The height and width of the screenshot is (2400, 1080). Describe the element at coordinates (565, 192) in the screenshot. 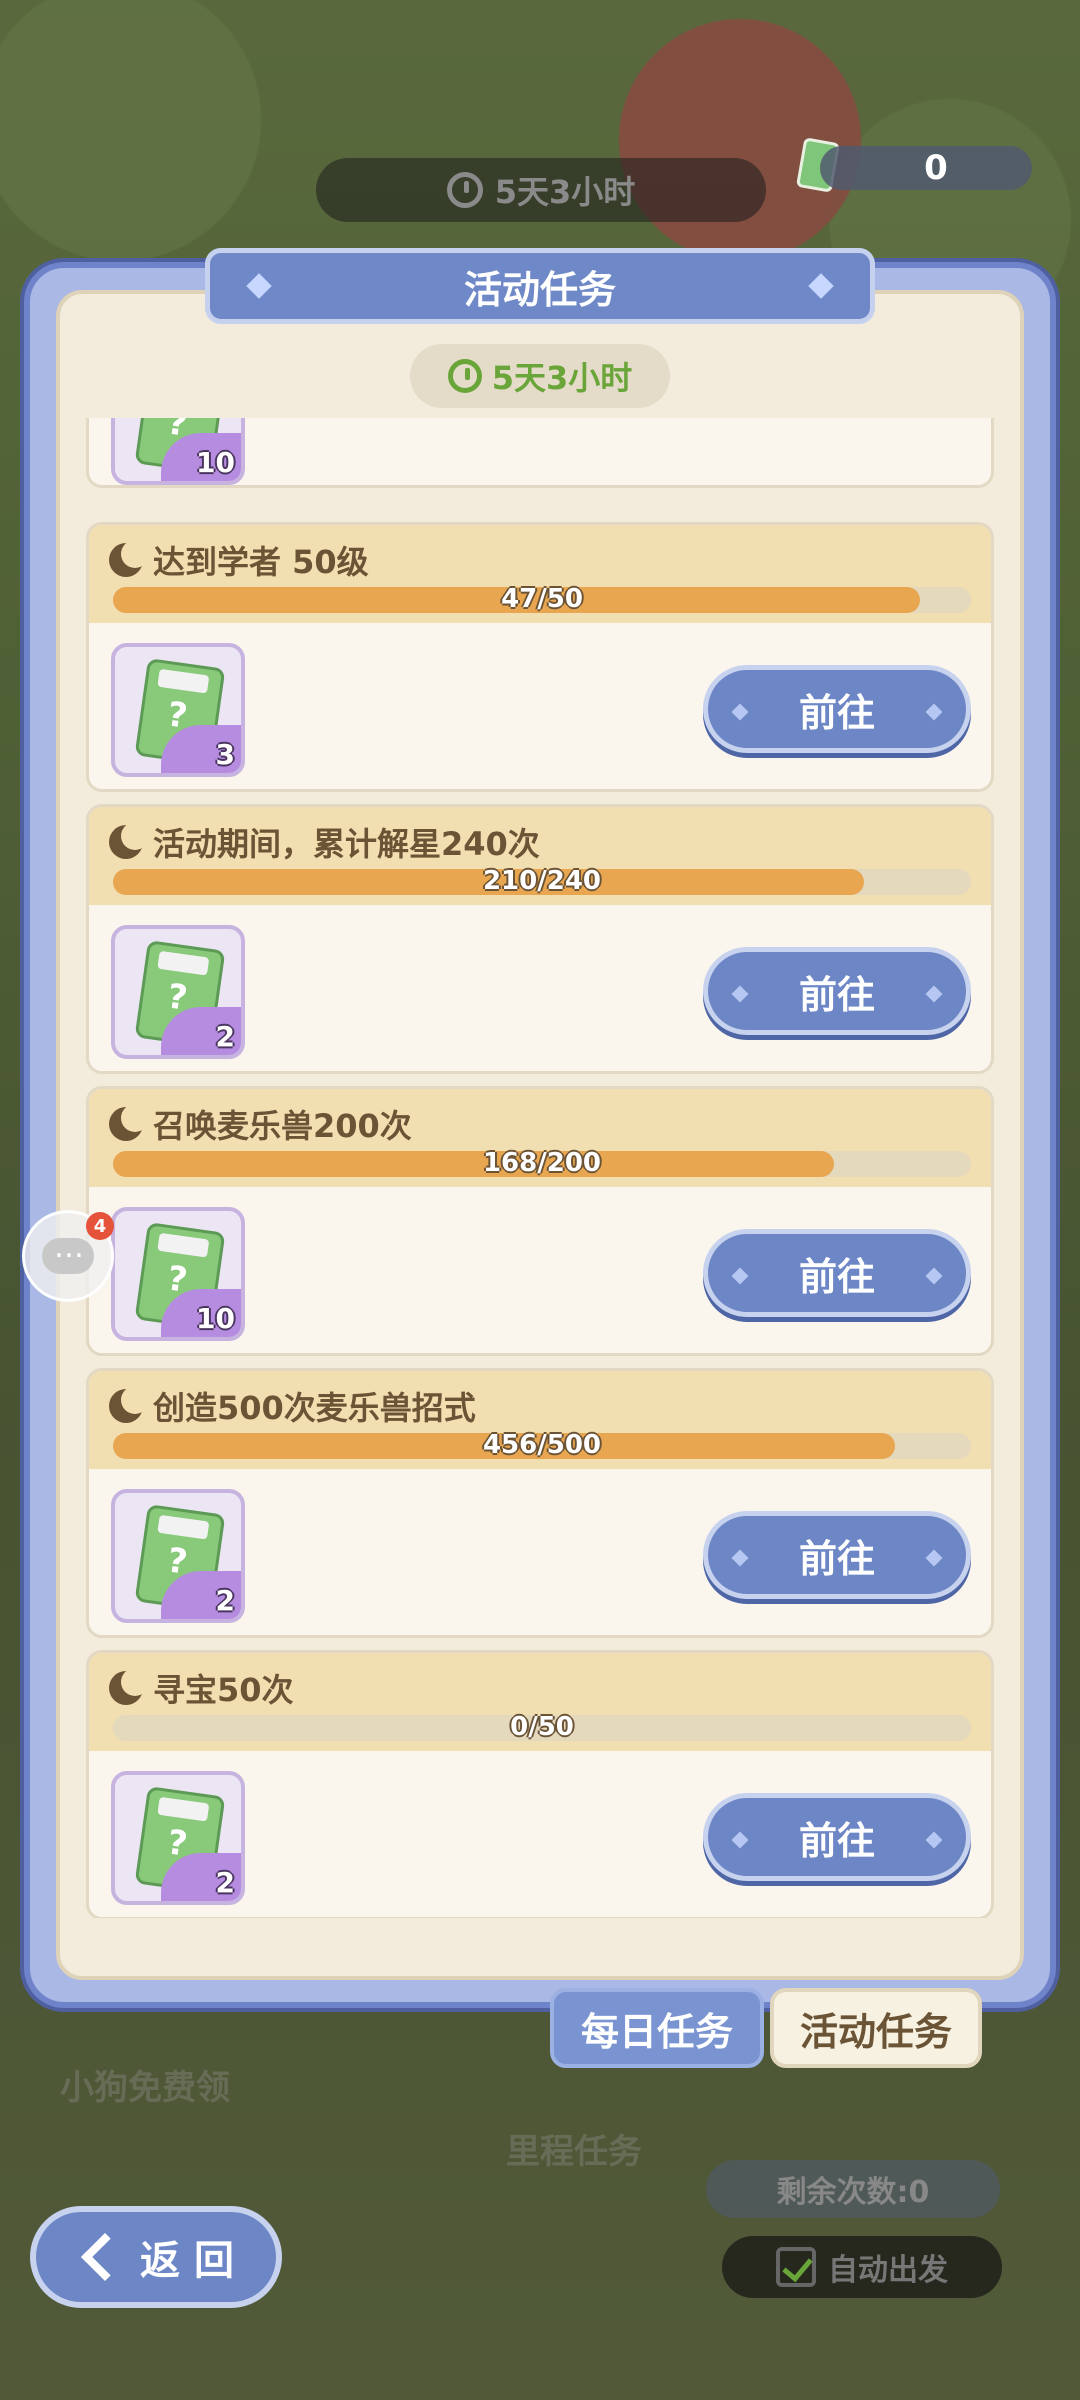

I see `event-timer-text: 5天3小时` at that location.